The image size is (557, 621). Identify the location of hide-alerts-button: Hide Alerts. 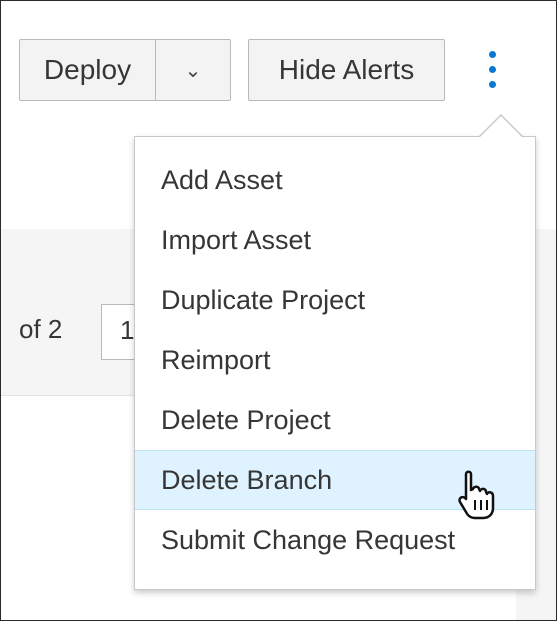
(346, 70).